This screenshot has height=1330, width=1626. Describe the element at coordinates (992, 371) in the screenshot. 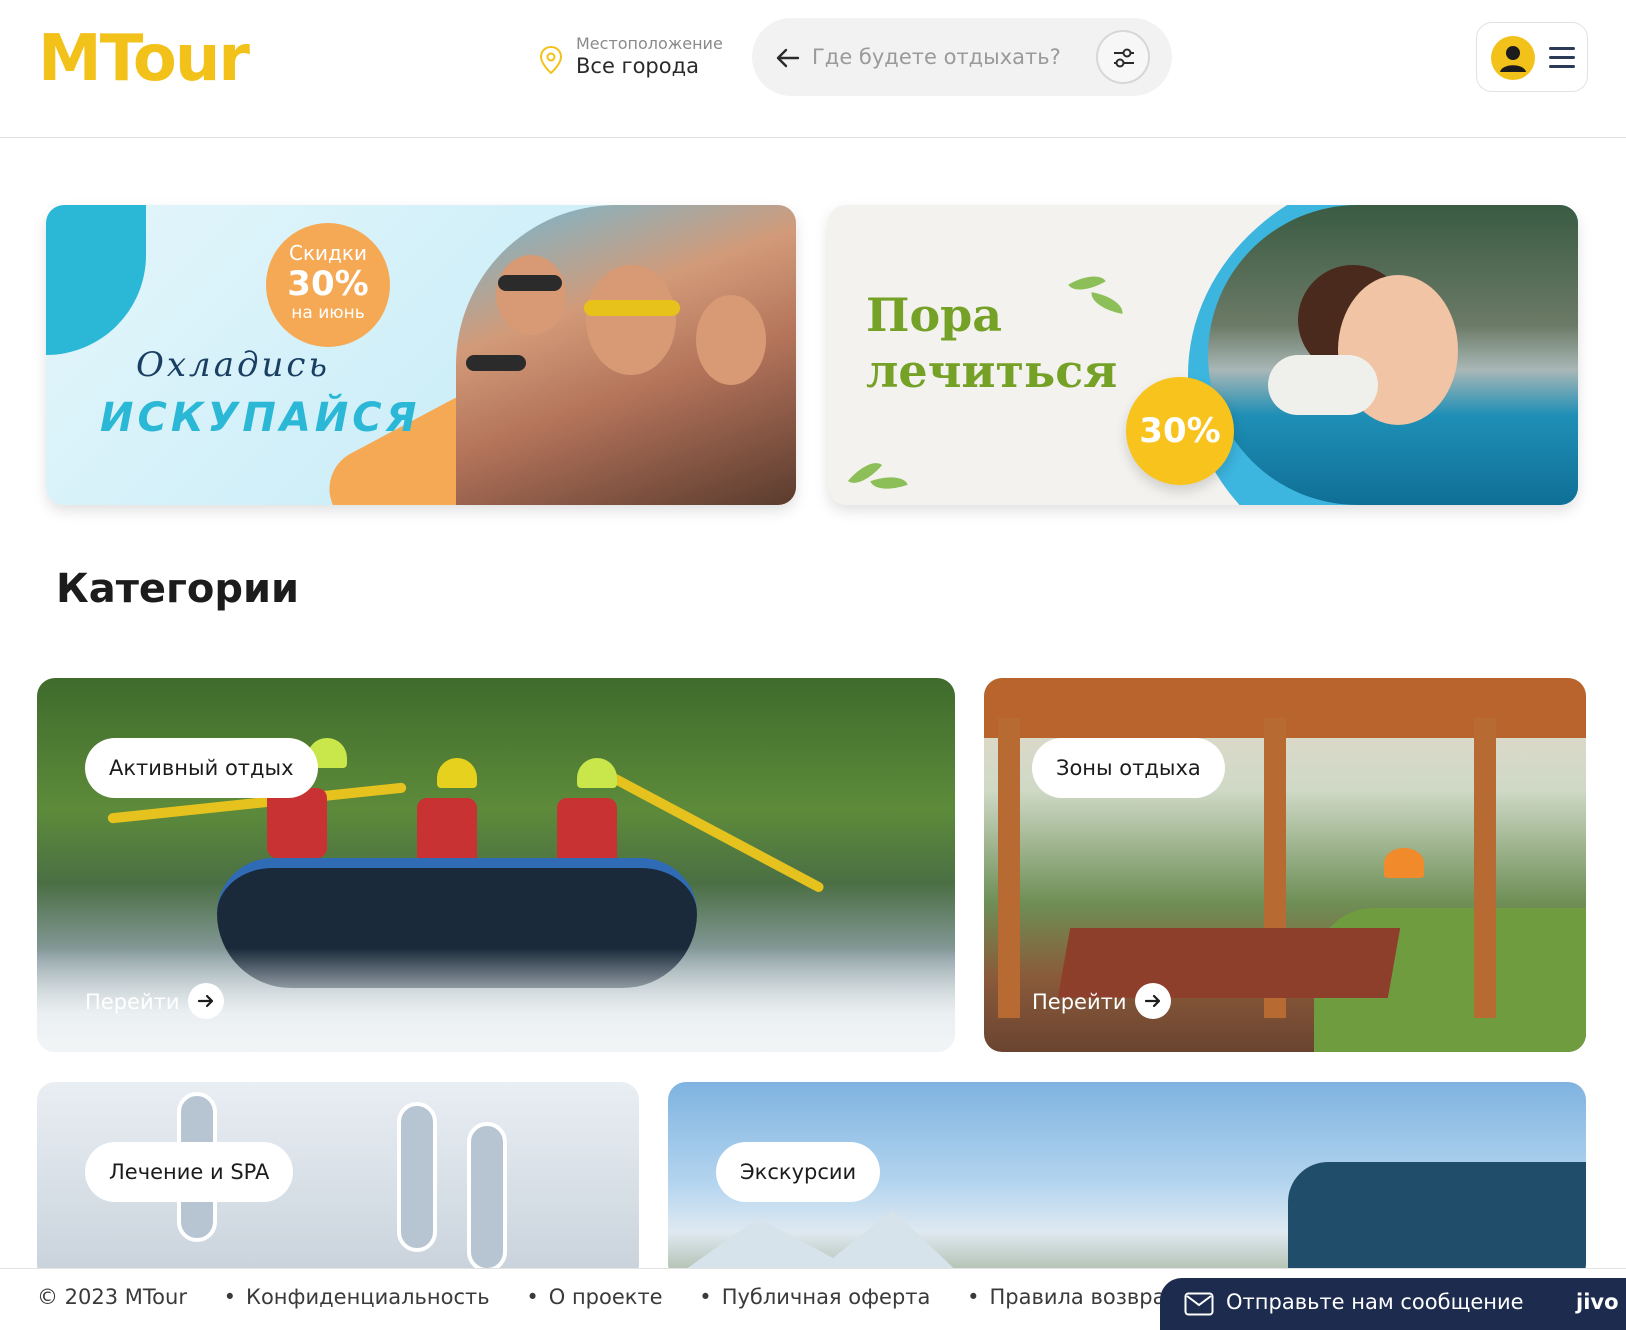

I see `banner-line-2: лечиться` at that location.